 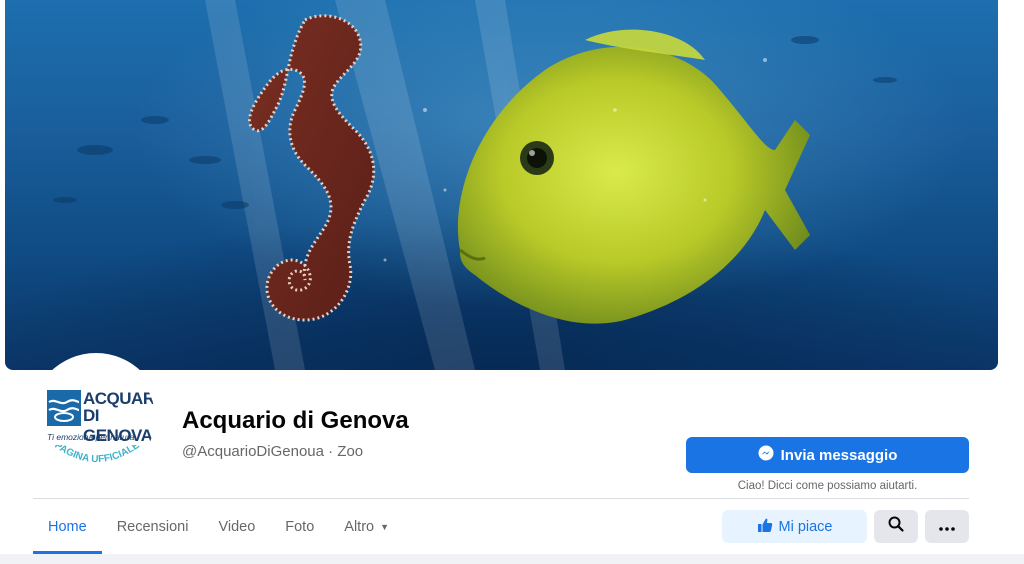 I want to click on tab-video: Video, so click(x=236, y=527).